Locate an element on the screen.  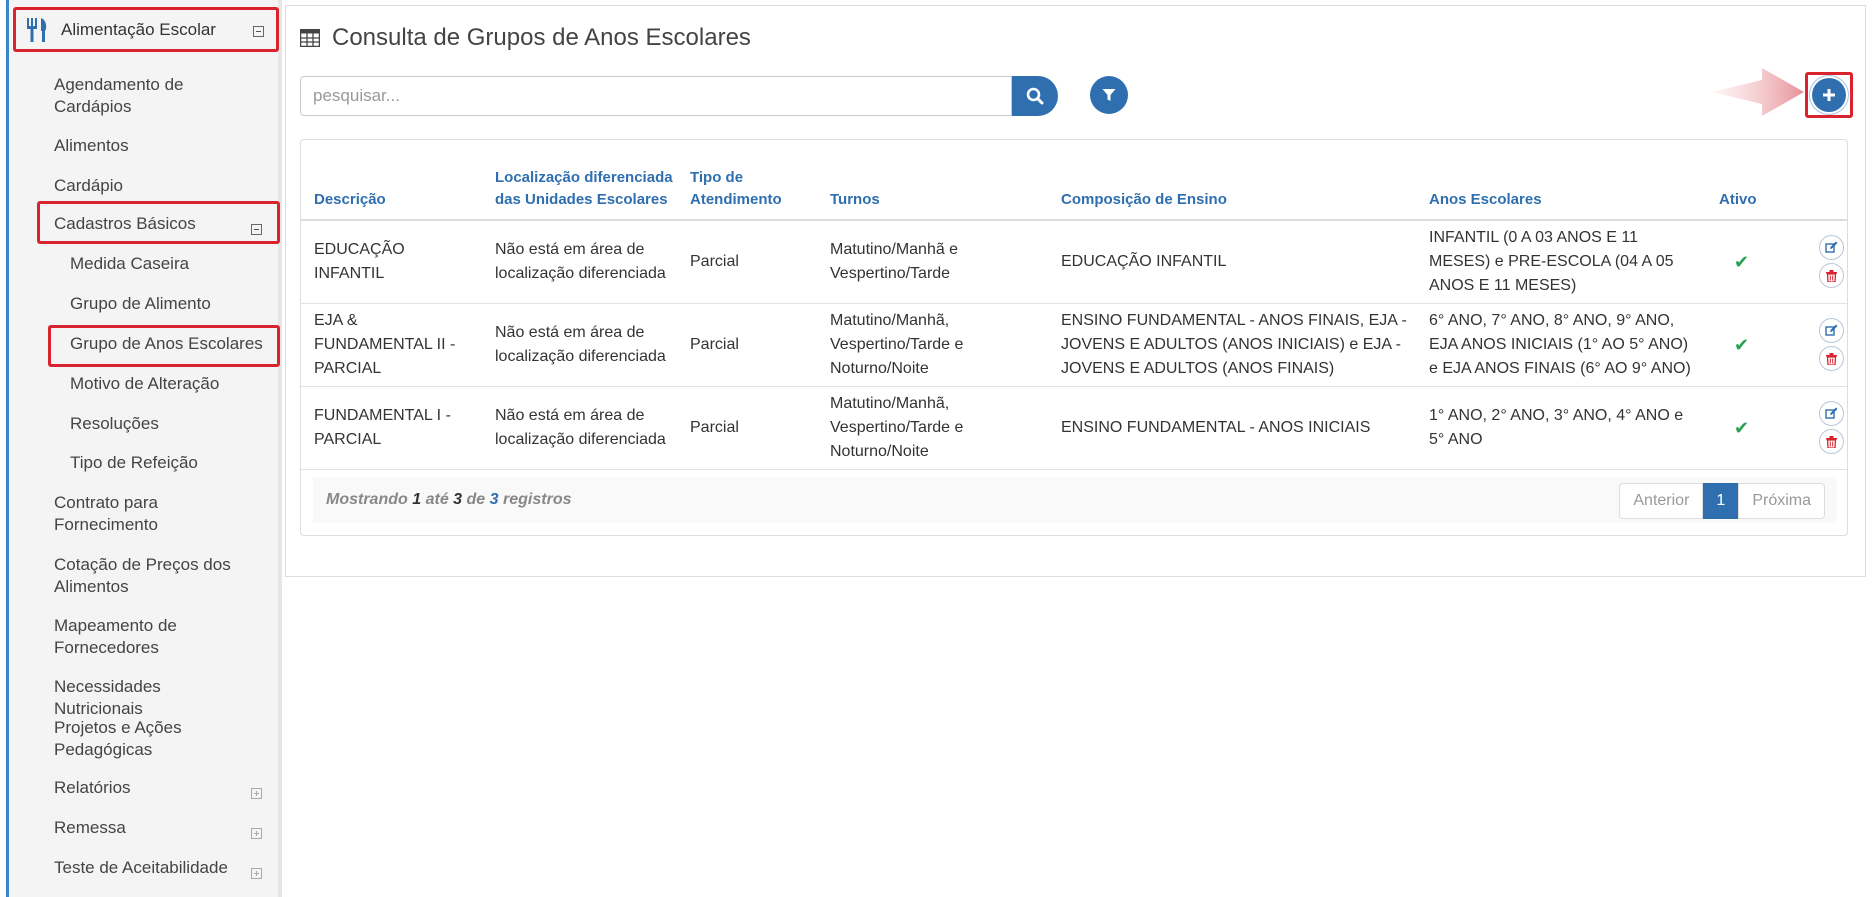
menu-header-label: Alimentação Escolar is located at coordinates (138, 29).